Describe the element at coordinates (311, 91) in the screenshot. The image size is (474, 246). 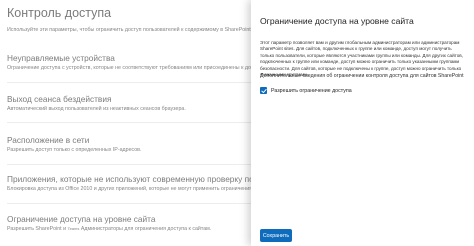
I see `restrict-access-checkbox-label: Разрешить ограничение доступа` at that location.